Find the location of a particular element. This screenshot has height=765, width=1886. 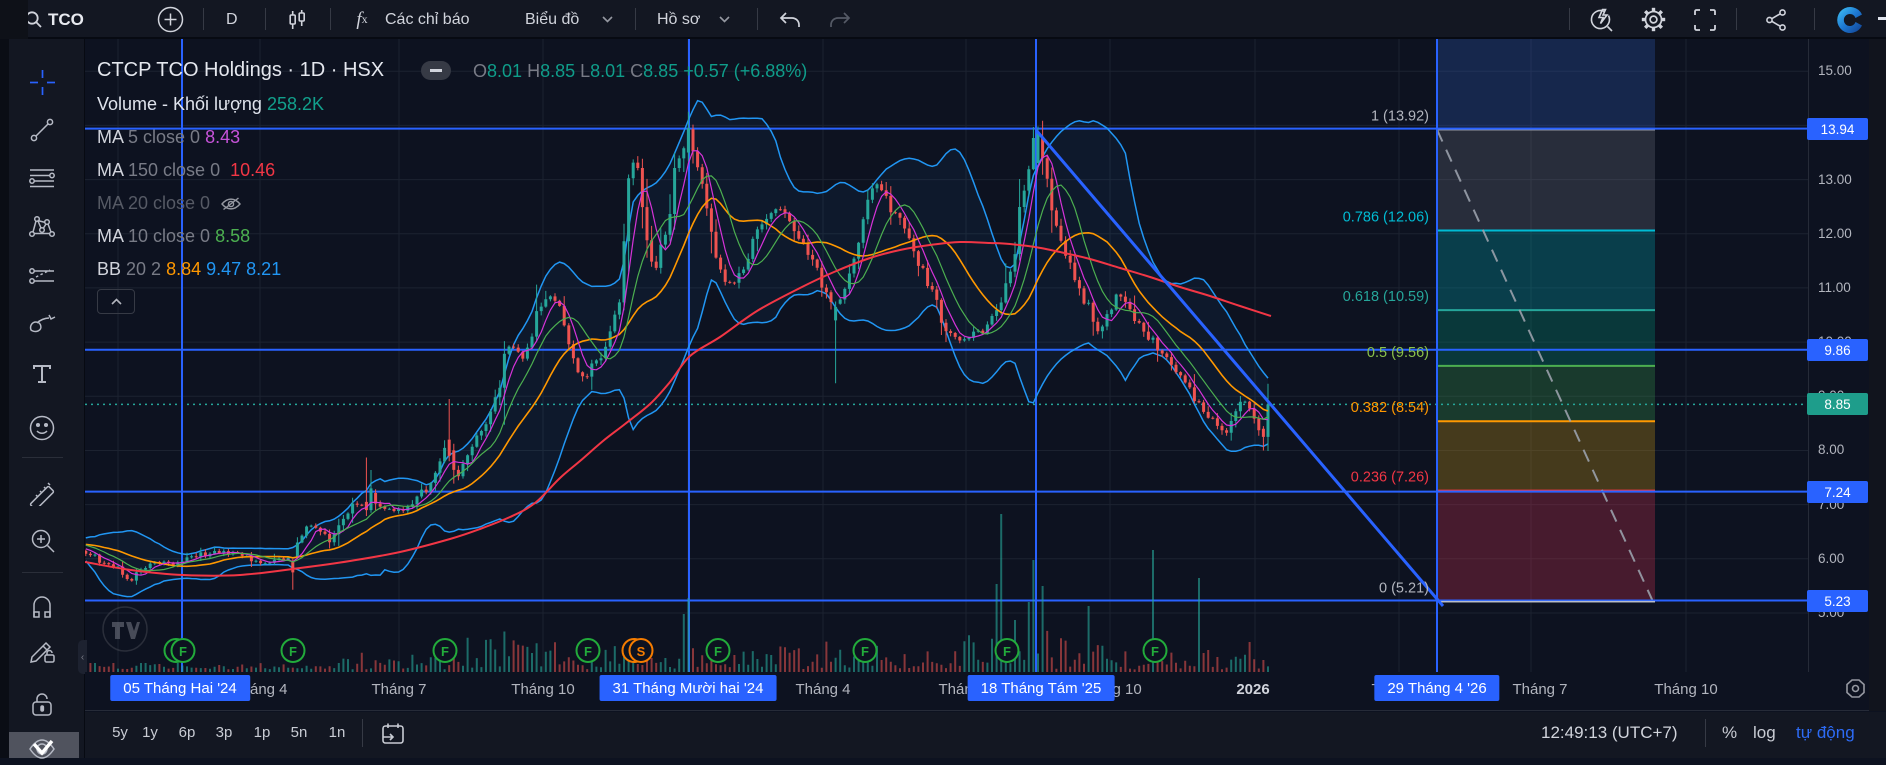

svg-text: 0 (5.21) is located at coordinates (1404, 589).